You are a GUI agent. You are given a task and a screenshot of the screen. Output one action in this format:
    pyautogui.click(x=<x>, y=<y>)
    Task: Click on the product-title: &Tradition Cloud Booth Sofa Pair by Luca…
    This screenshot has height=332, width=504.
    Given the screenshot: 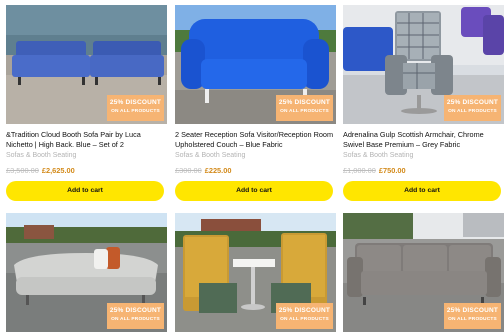 What is the action you would take?
    pyautogui.click(x=86, y=140)
    